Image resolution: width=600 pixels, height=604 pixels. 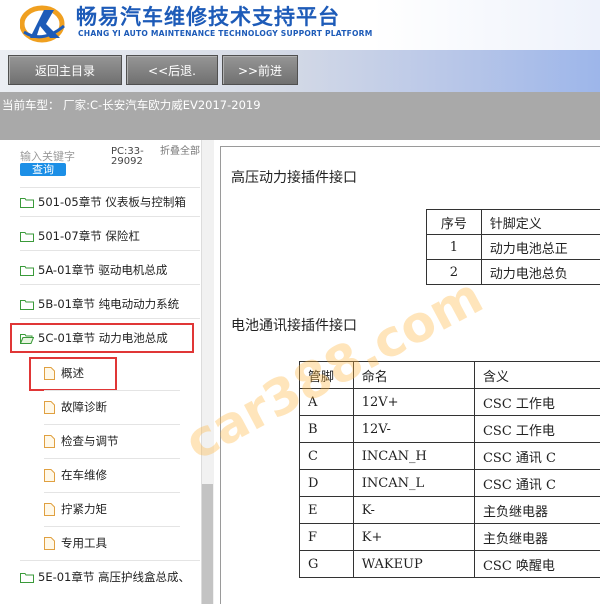 I want to click on hv-pin-table: 序号 针脚定义 1 动力电池总正 2 动力电池总负, so click(x=513, y=247).